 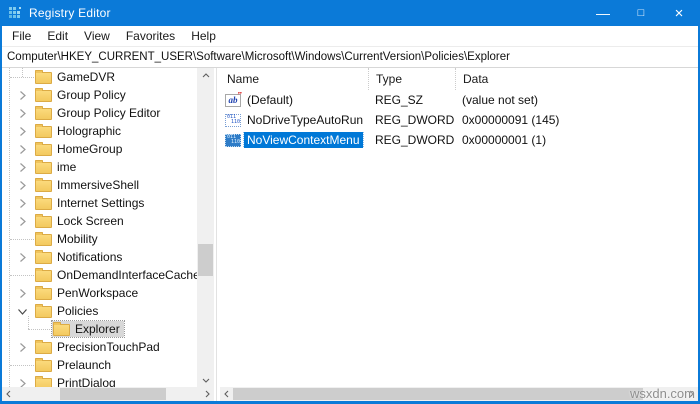 What do you see at coordinates (99, 167) in the screenshot?
I see `tree-item-ime: ime` at bounding box center [99, 167].